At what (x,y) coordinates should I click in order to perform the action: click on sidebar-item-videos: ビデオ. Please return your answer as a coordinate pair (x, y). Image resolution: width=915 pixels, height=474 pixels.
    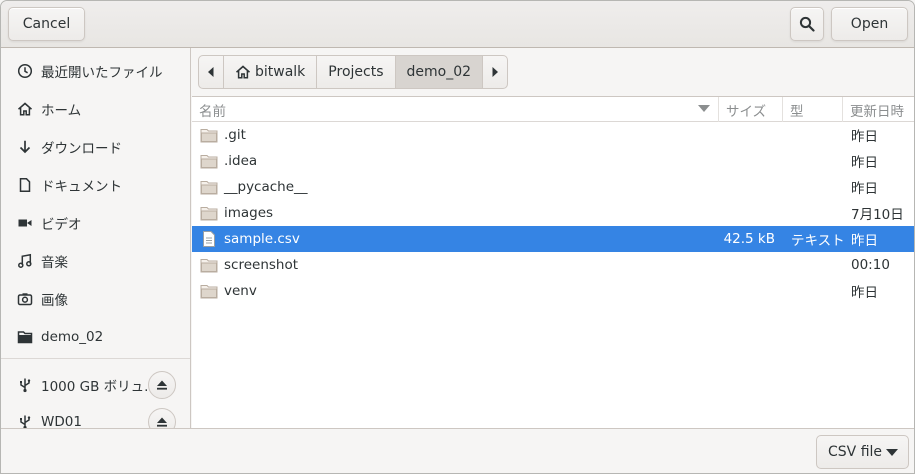
    Looking at the image, I should click on (95, 223).